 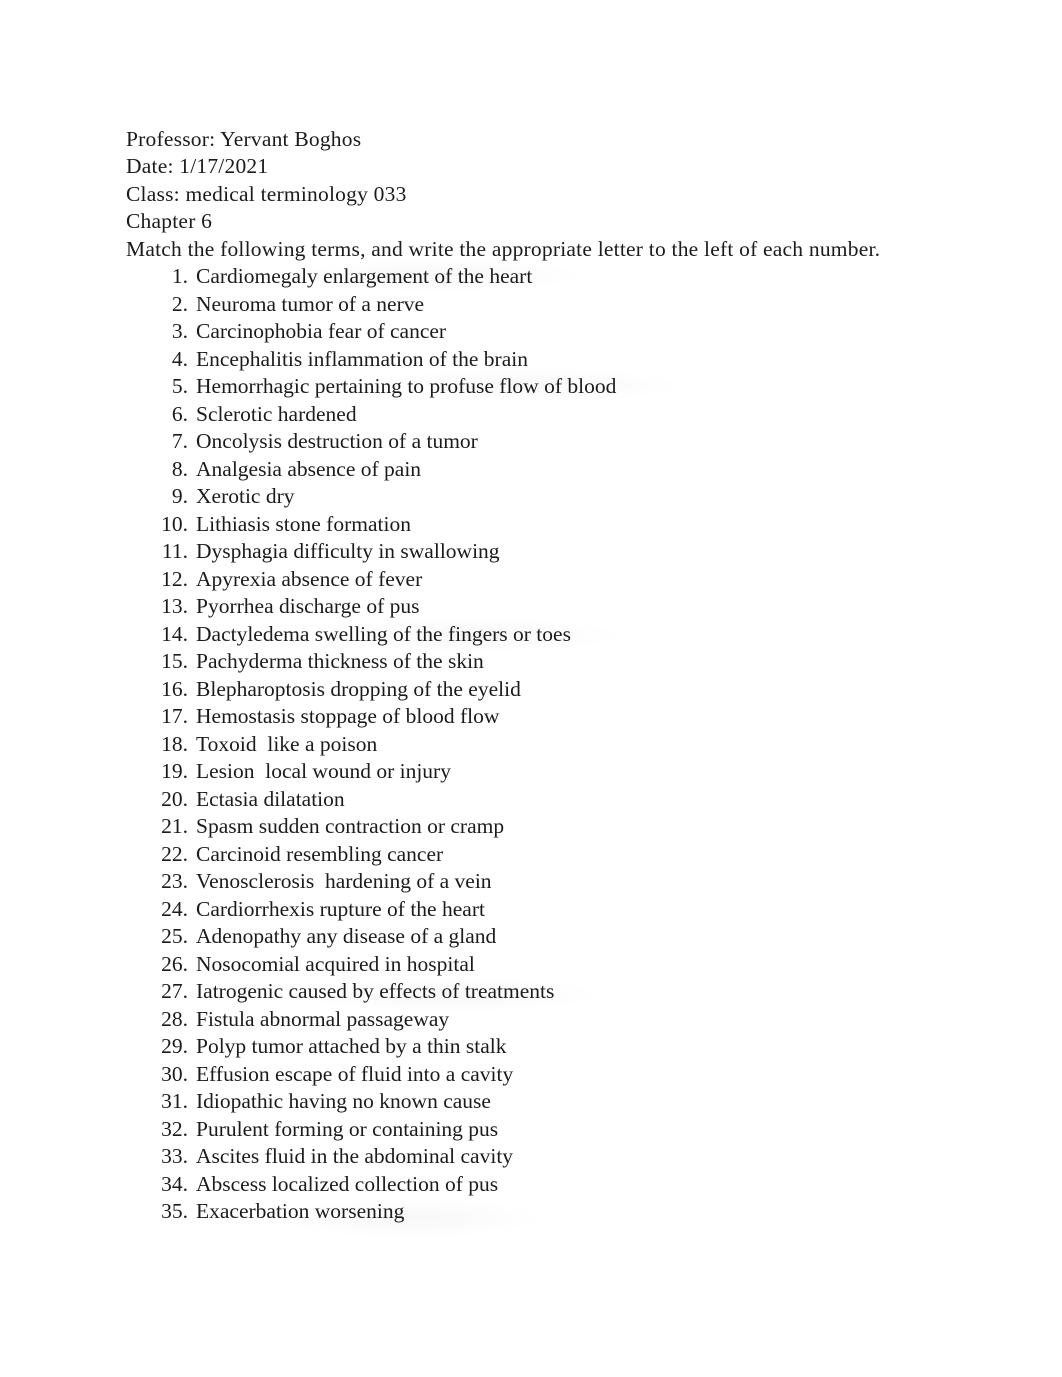 I want to click on list-item: 8. Analgesia absence of pain, so click(x=536, y=470).